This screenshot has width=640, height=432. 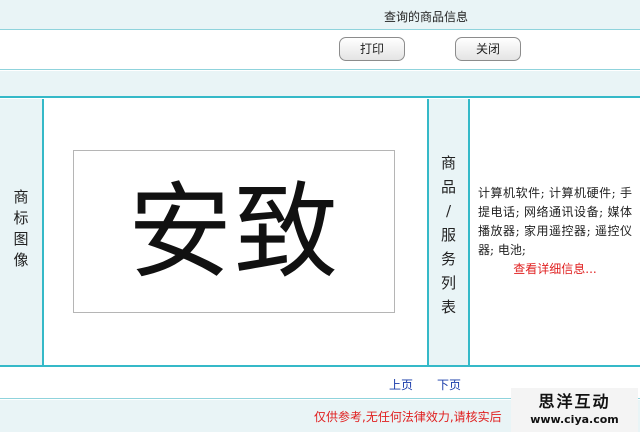 I want to click on goods-services-label-cell: 商 品 / 服 务 列 表, so click(x=448, y=232).